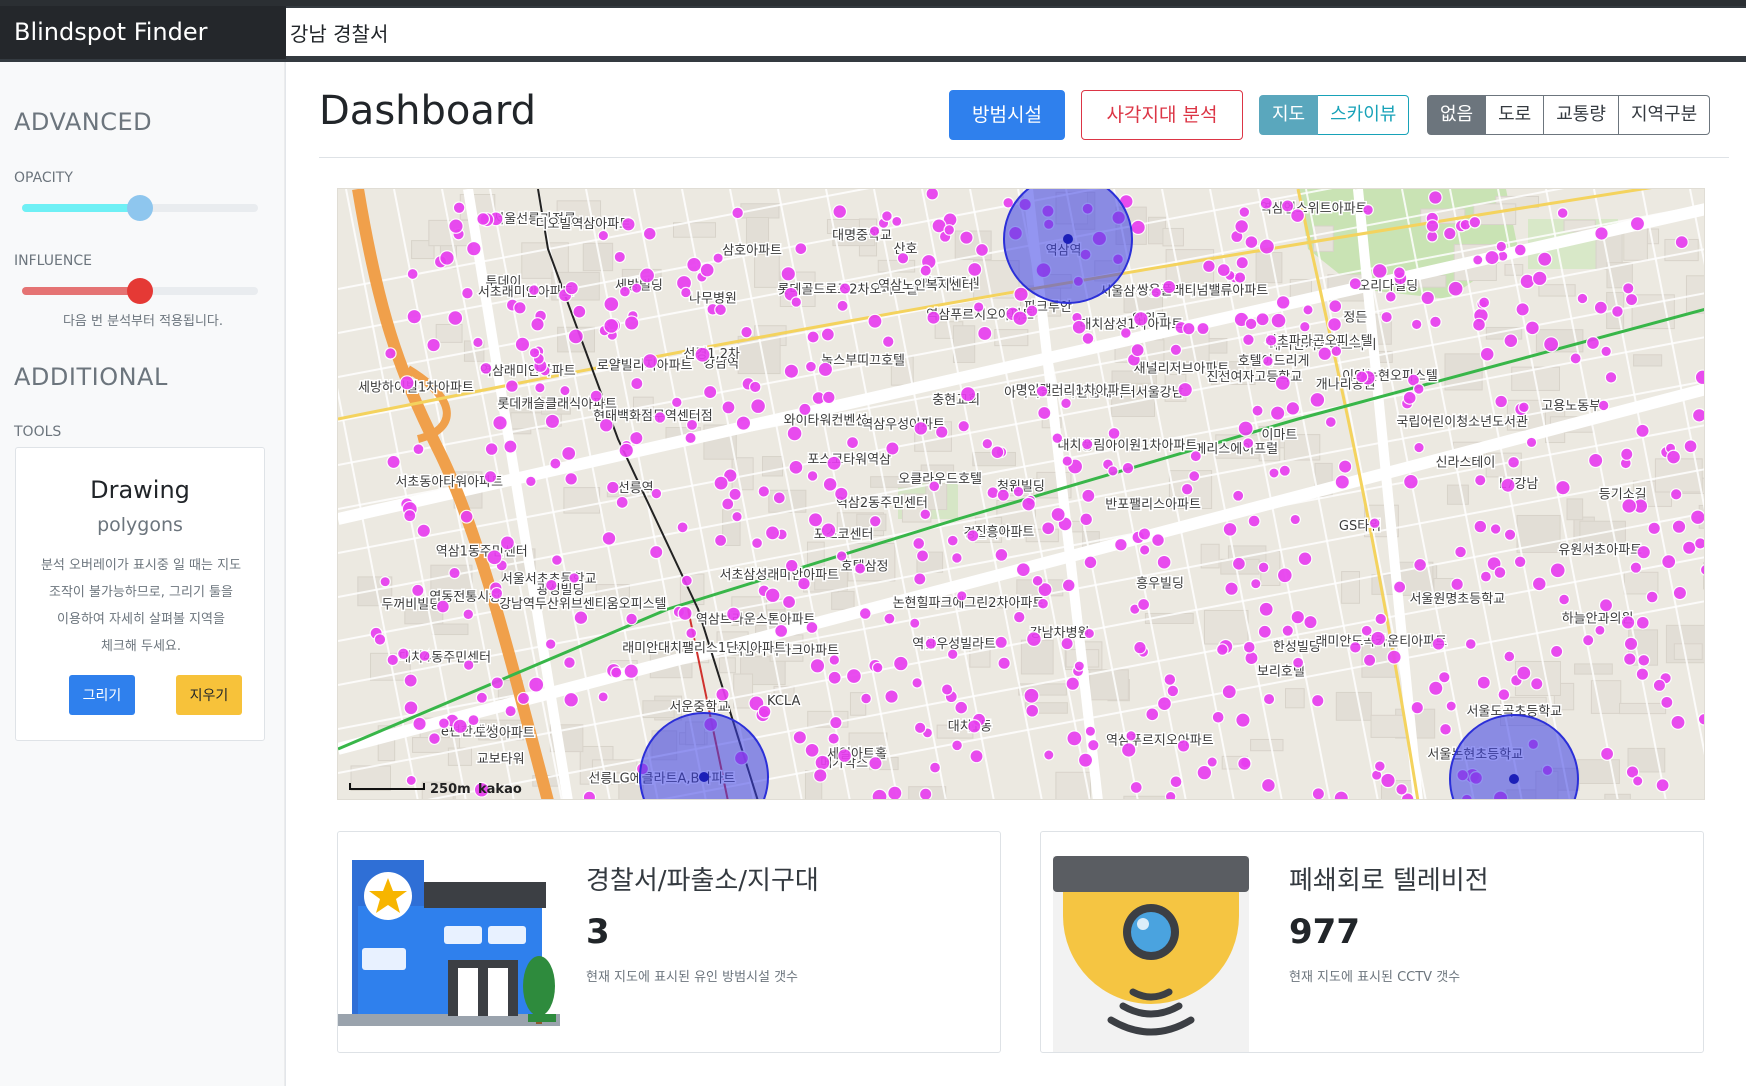 This screenshot has width=1746, height=1086. What do you see at coordinates (209, 695) in the screenshot?
I see `erase-button: 지우기` at bounding box center [209, 695].